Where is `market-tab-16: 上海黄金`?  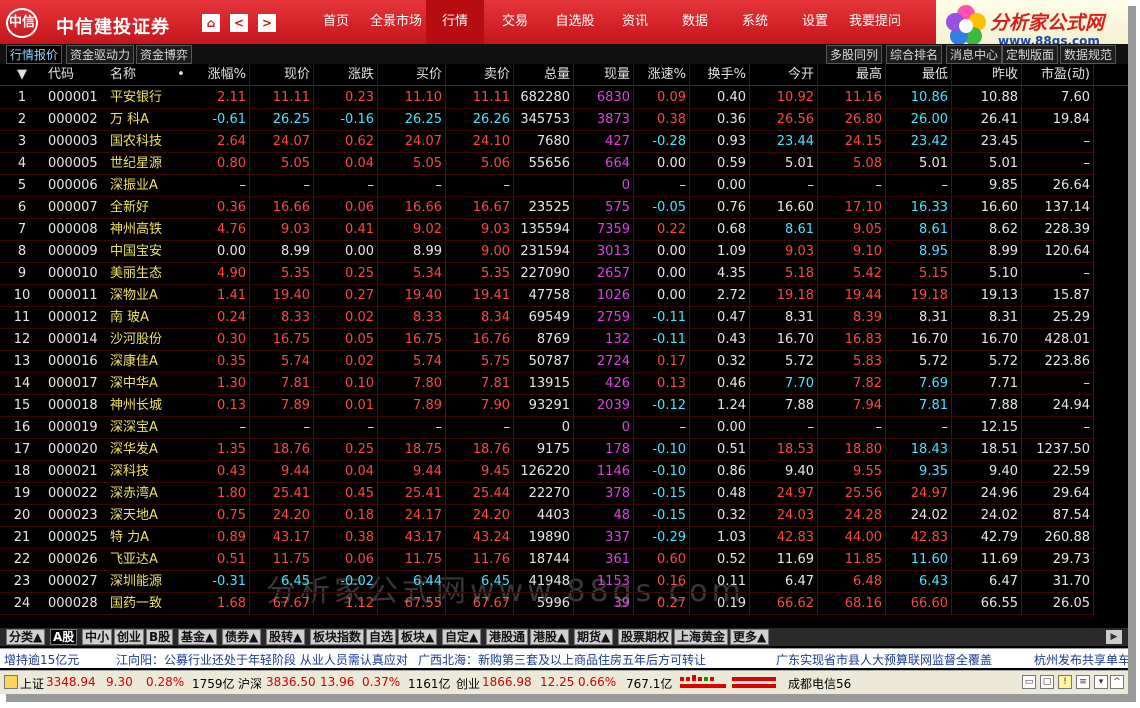
market-tab-16: 上海黄金 is located at coordinates (701, 637).